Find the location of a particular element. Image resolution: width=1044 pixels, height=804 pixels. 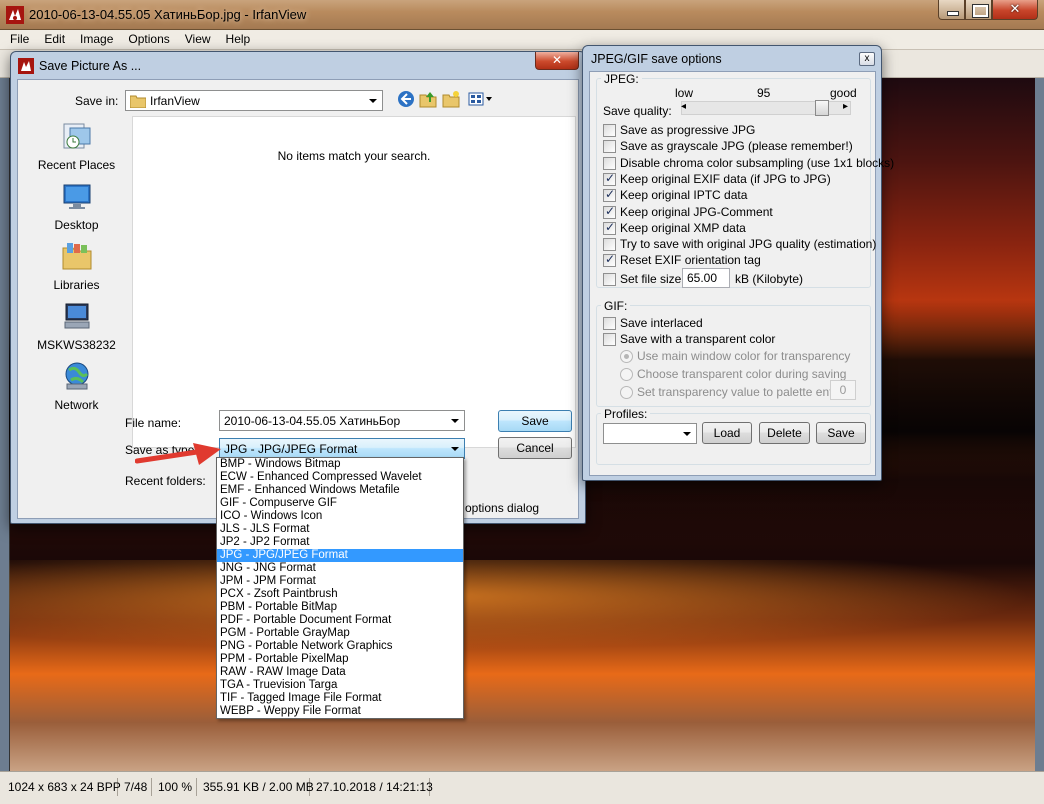

jpeg-option-checkbox: Keep original JPG-Comment is located at coordinates (735, 212).